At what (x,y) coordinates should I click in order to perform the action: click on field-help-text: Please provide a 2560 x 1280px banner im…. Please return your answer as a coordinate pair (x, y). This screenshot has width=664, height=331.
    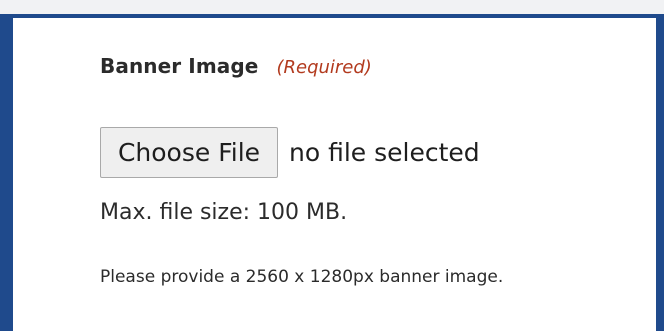
    Looking at the image, I should click on (302, 277).